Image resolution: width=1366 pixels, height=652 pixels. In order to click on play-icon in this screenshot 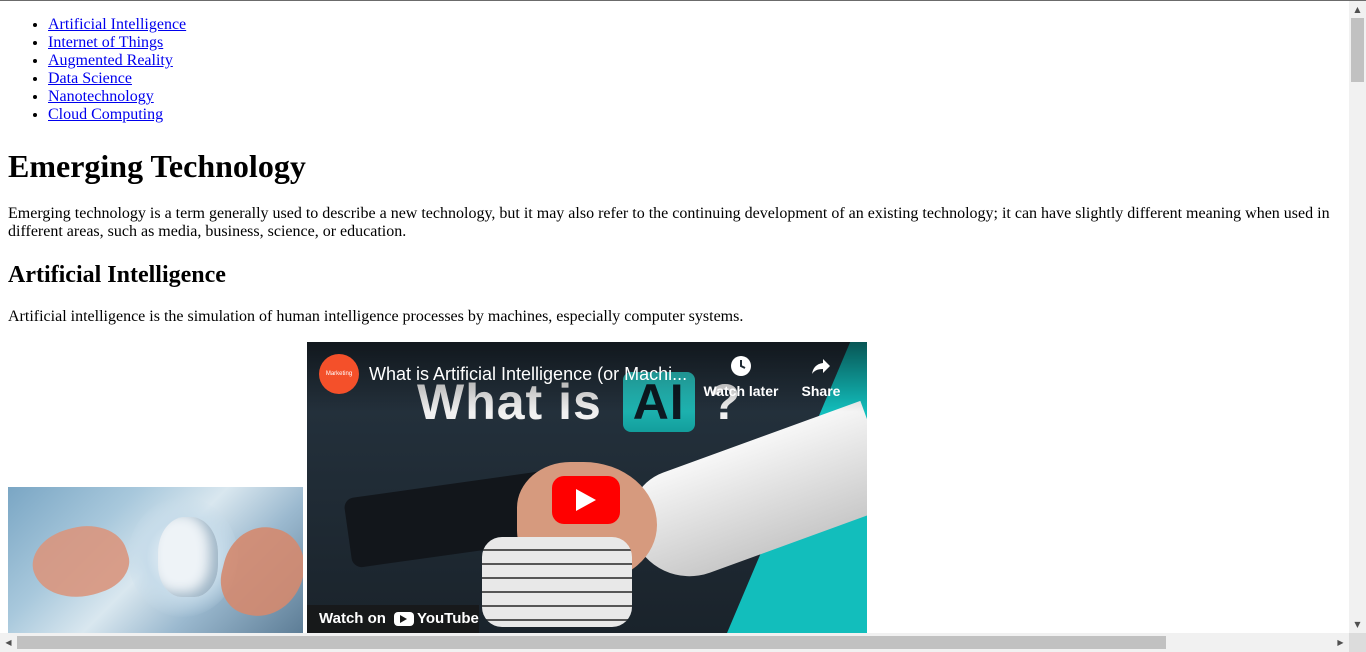, I will do `click(586, 500)`.